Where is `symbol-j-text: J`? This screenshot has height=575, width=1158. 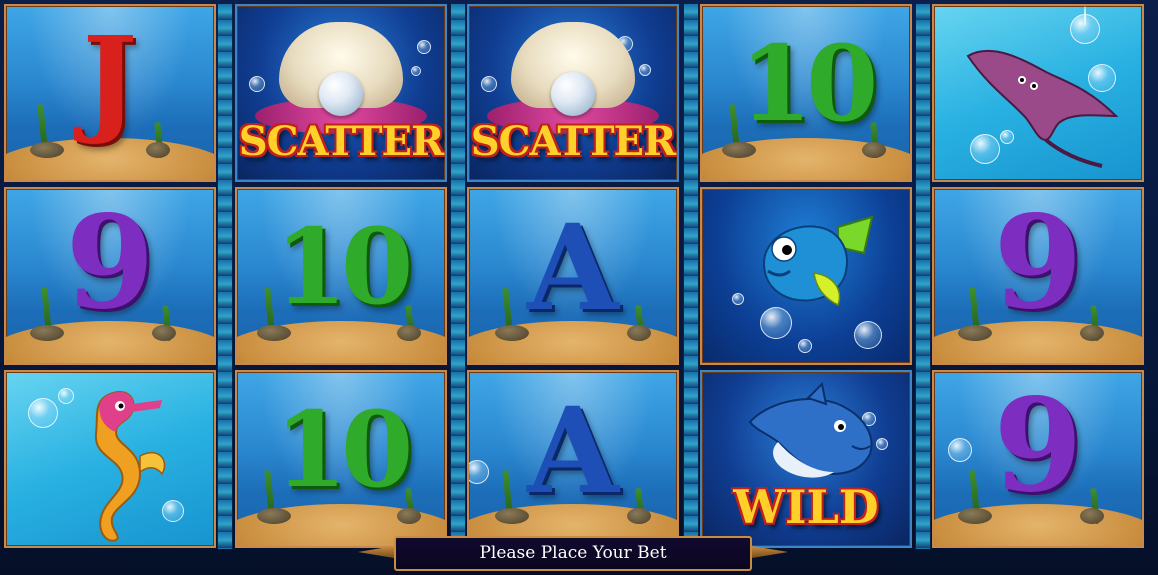
symbol-j-text: J is located at coordinates (110, 80).